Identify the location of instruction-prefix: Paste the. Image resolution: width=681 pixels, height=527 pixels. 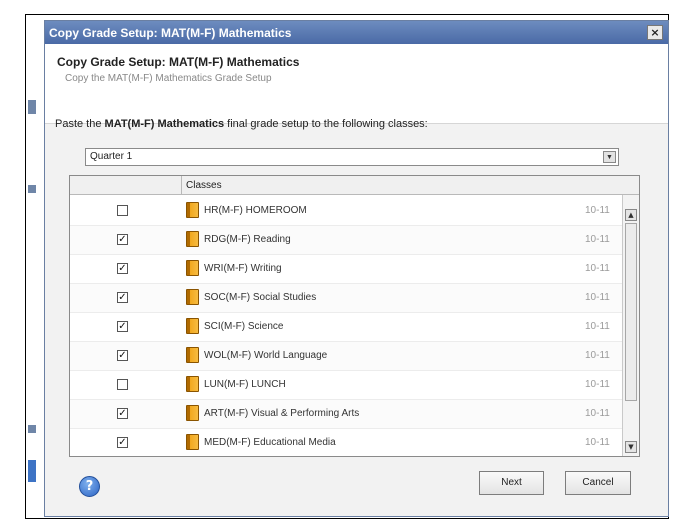
(80, 124).